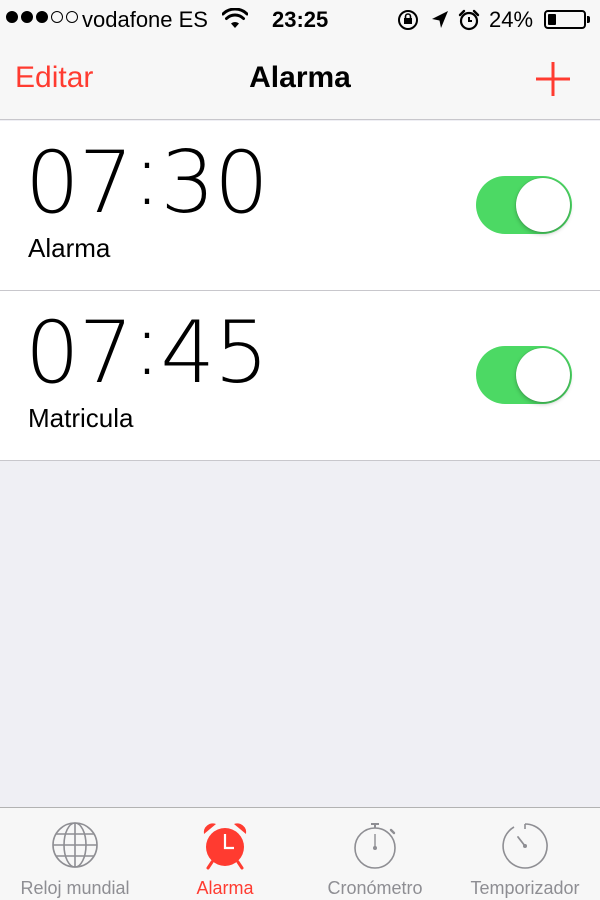 The width and height of the screenshot is (600, 900). Describe the element at coordinates (553, 79) in the screenshot. I see `plus-icon` at that location.